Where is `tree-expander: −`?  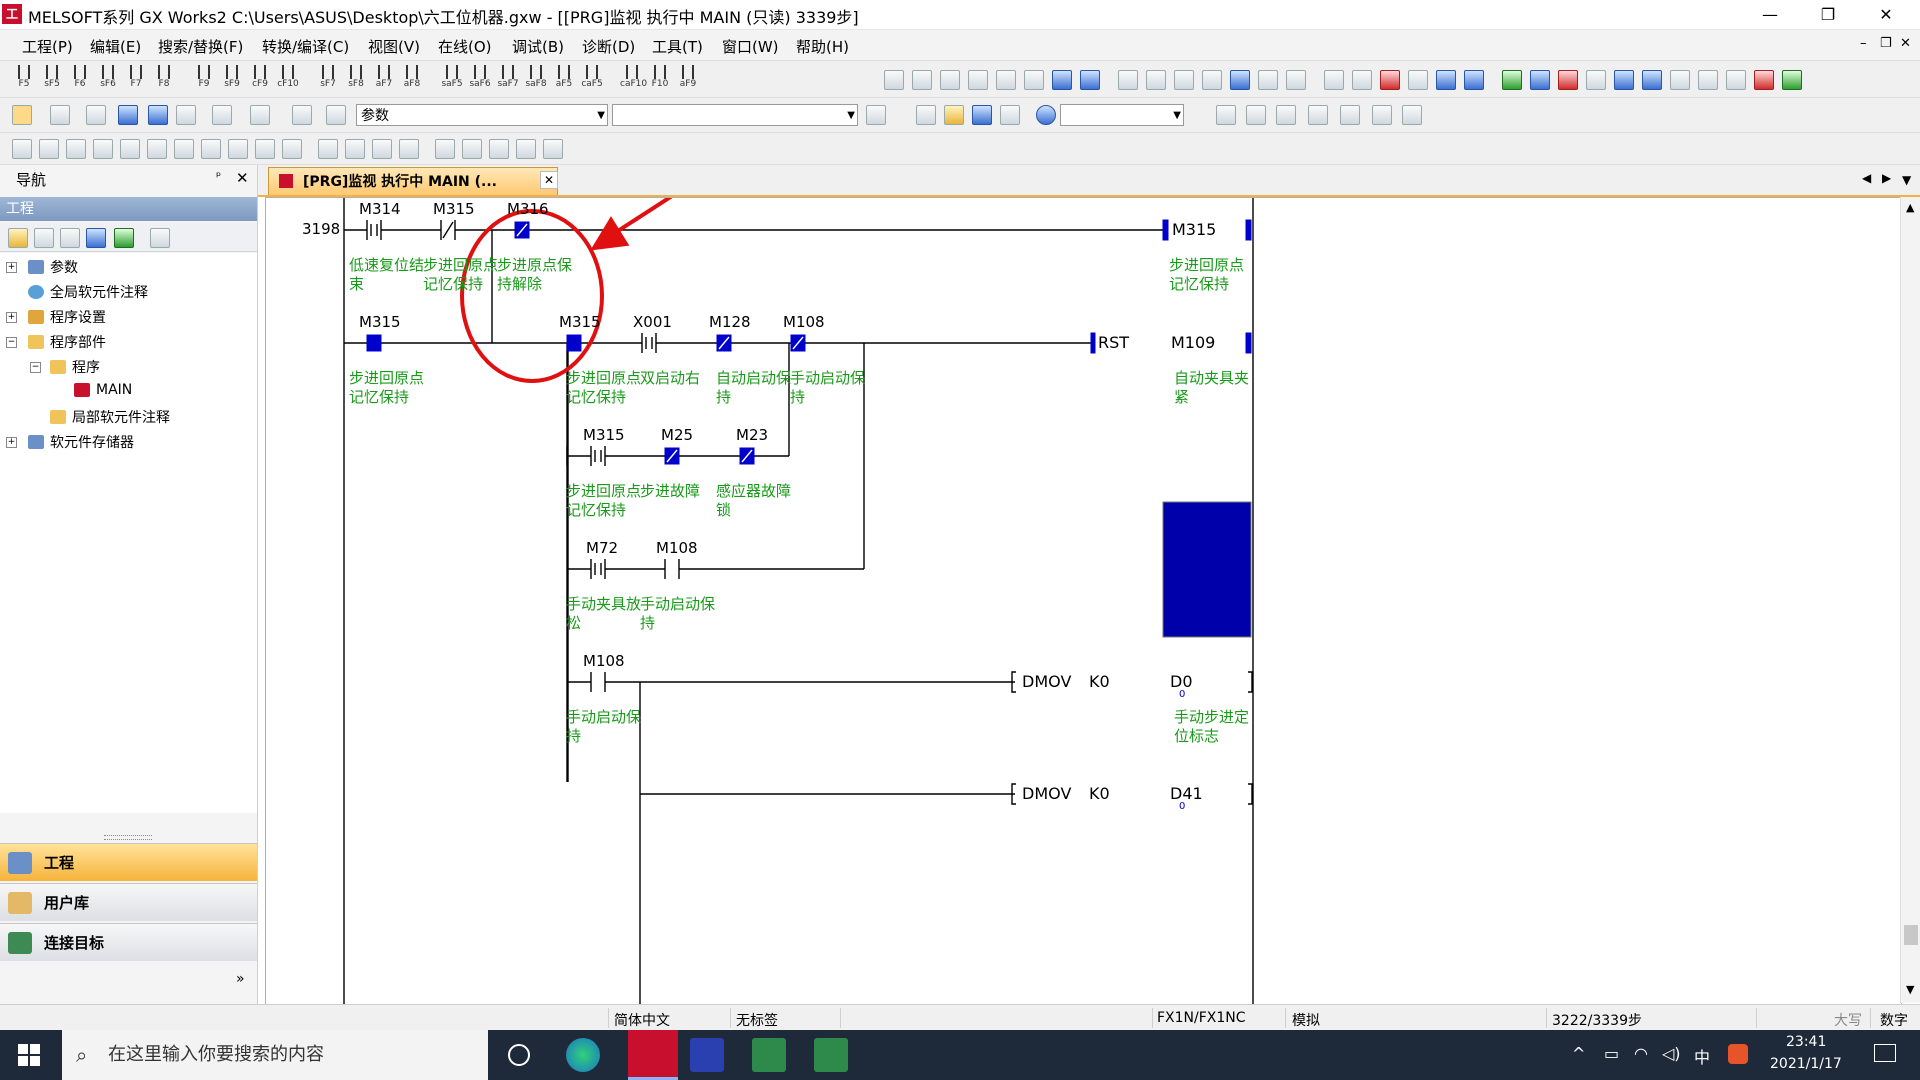
tree-expander: − is located at coordinates (35, 367).